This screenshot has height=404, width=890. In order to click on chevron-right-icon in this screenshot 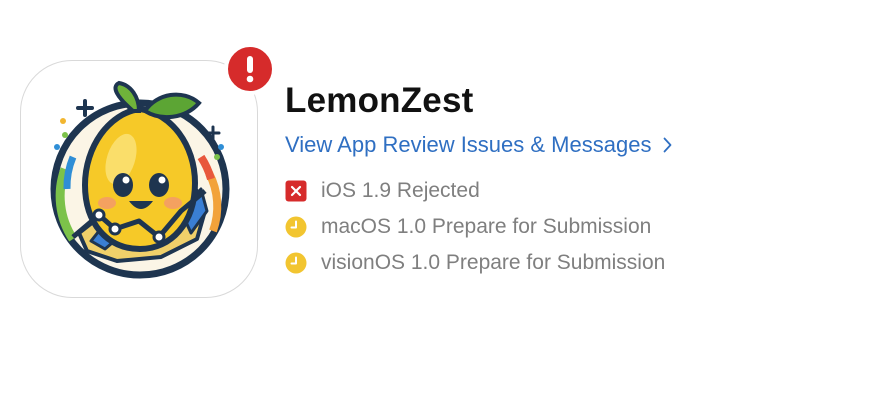, I will do `click(667, 145)`.